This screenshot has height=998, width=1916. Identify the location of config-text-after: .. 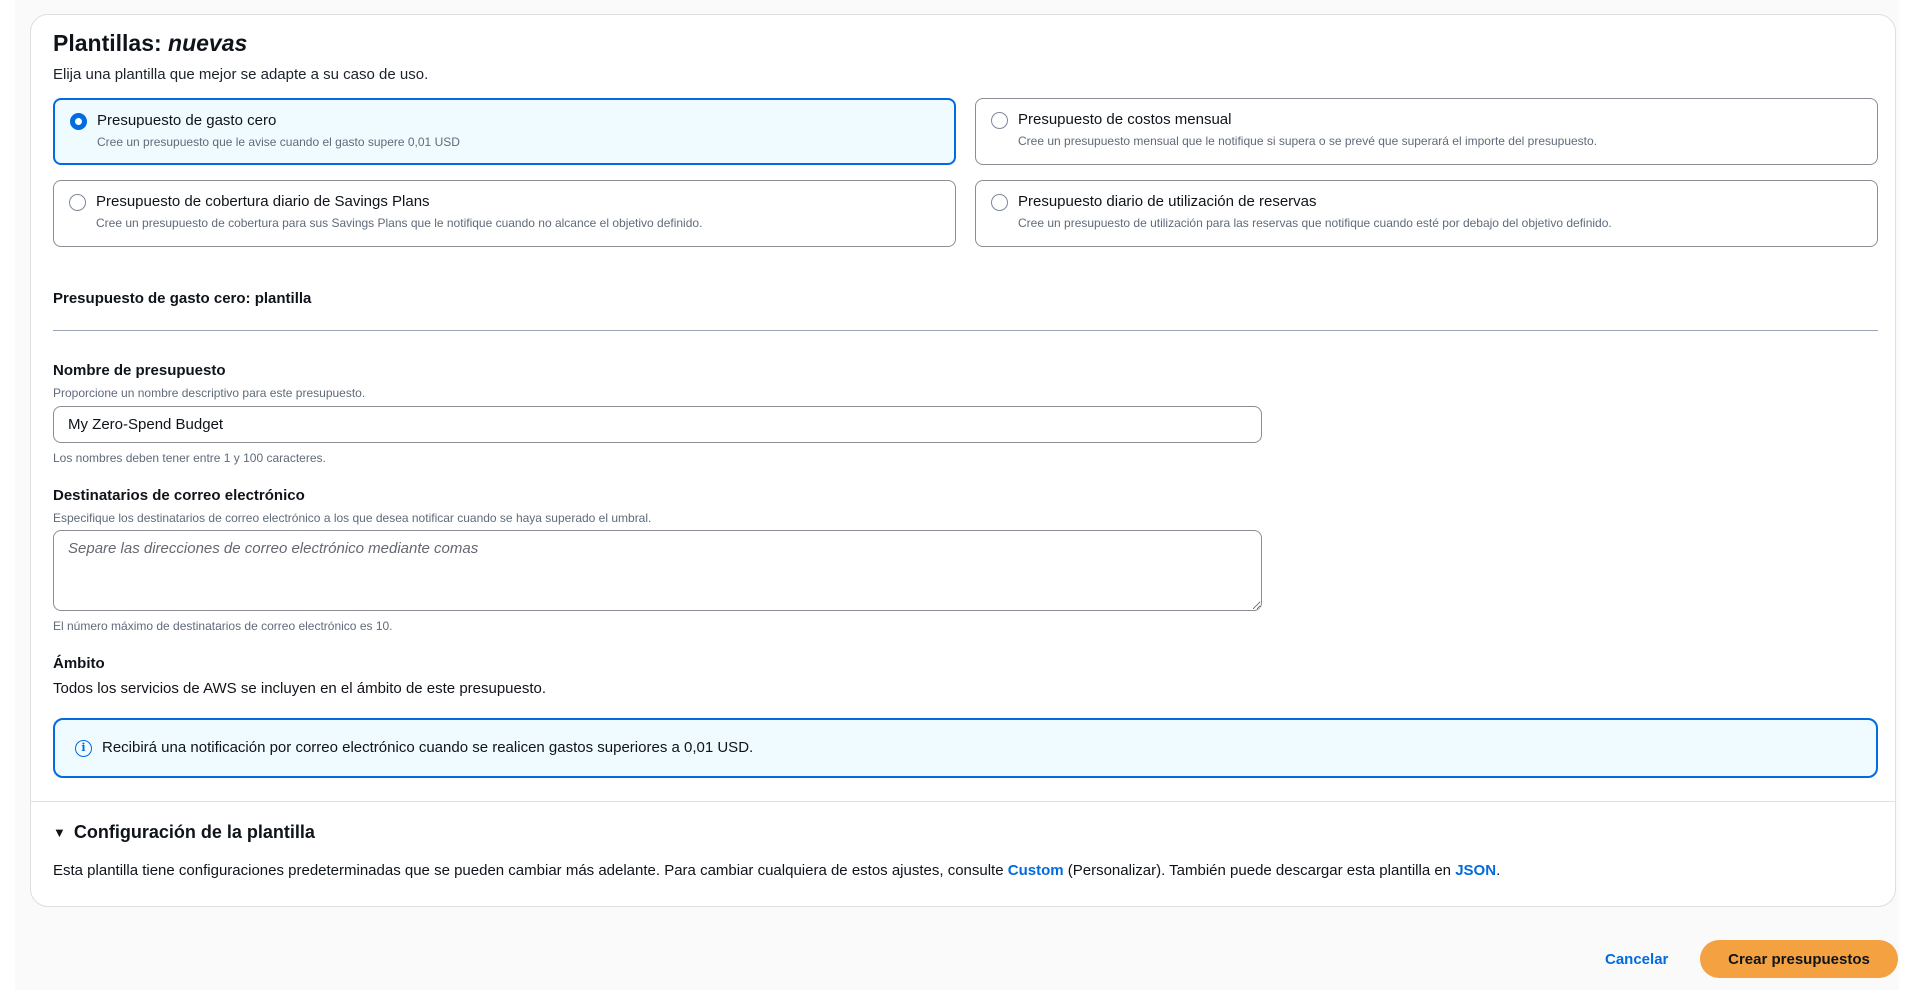
(1498, 870).